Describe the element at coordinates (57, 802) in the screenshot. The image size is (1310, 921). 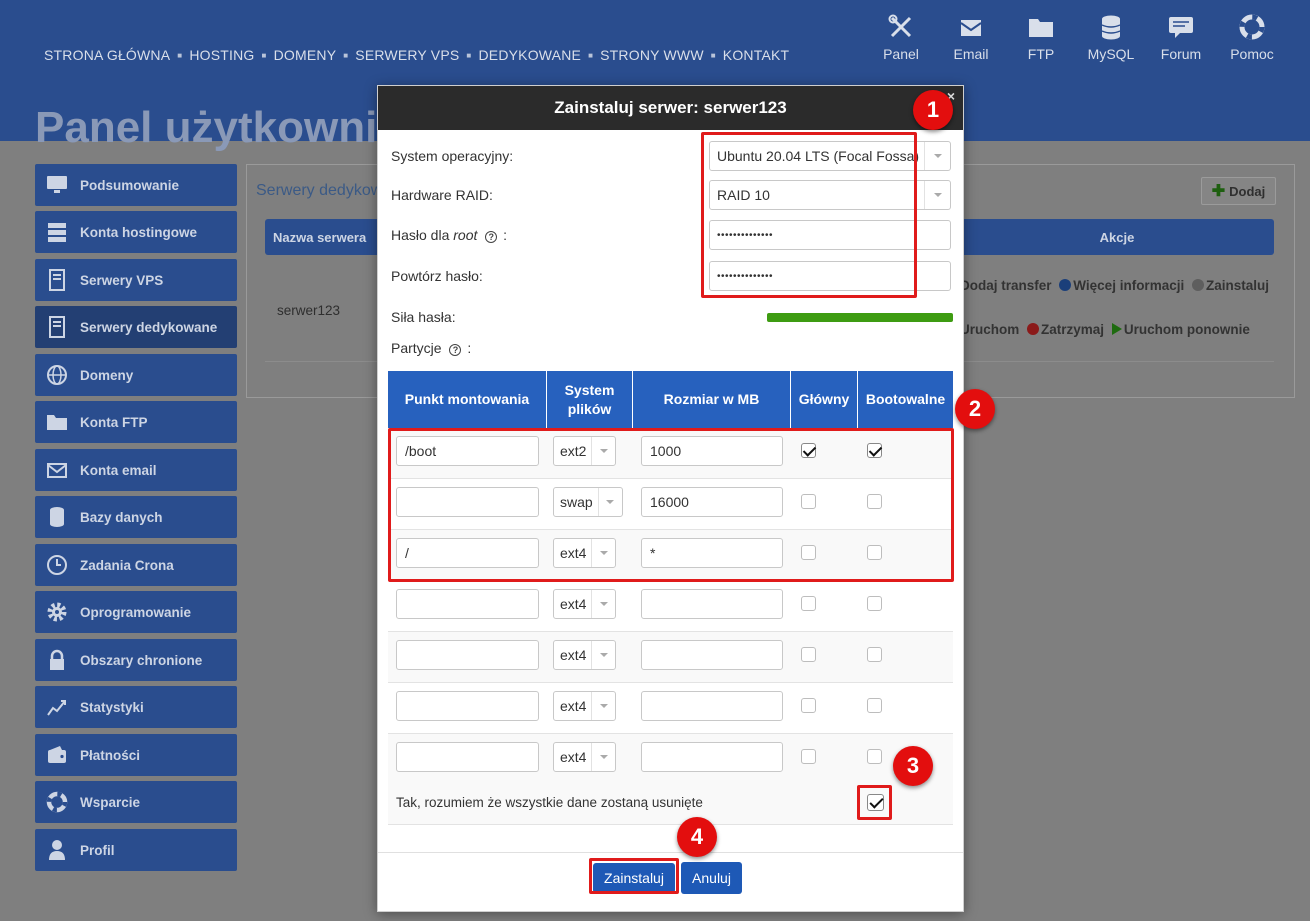
I see `lifebuoy-icon` at that location.